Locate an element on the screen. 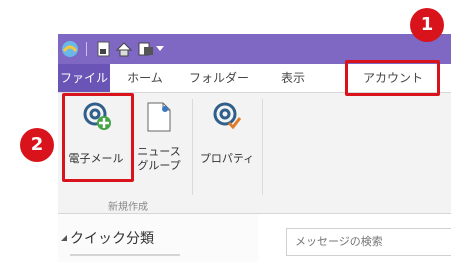 The width and height of the screenshot is (451, 262). properties-label: プロパティ is located at coordinates (227, 158).